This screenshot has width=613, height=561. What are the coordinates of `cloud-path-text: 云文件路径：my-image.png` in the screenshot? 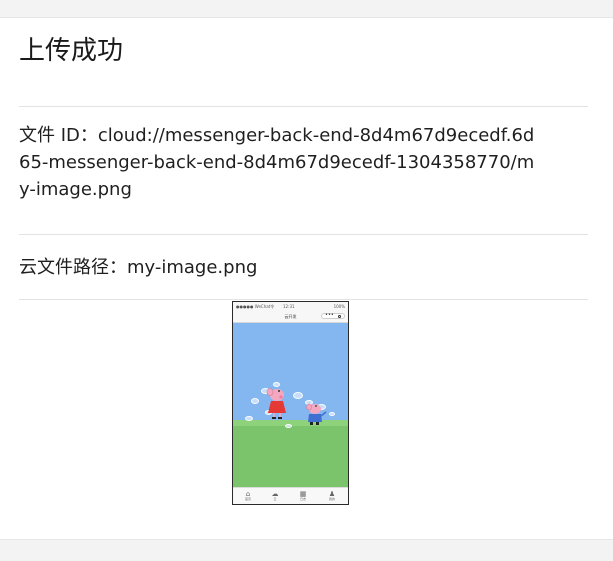 It's located at (138, 267).